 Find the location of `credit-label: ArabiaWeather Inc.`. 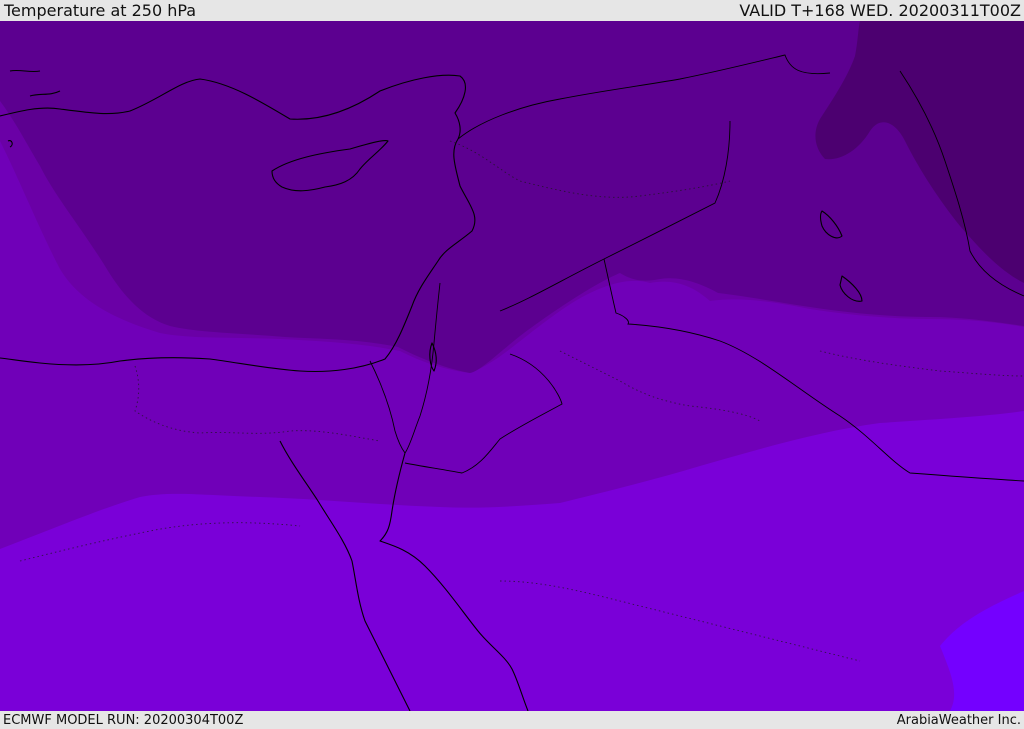

credit-label: ArabiaWeather Inc. is located at coordinates (958, 720).